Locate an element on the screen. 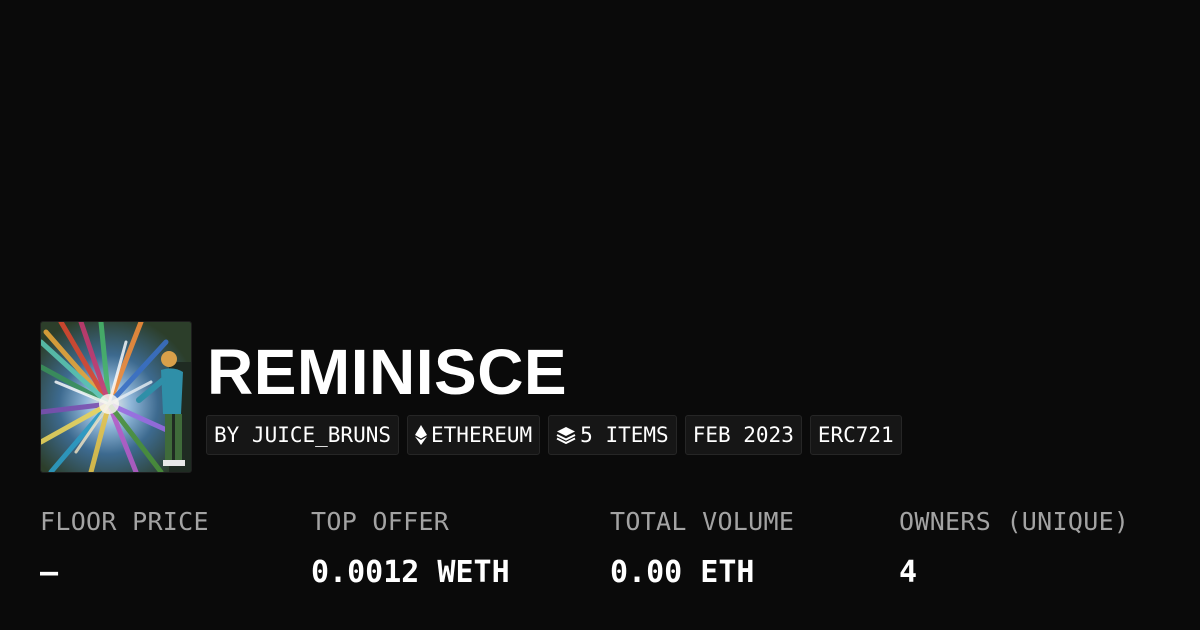 The image size is (1200, 630). total-volume-stat: TOTAL VOLUME 0.00 ETH is located at coordinates (702, 548).